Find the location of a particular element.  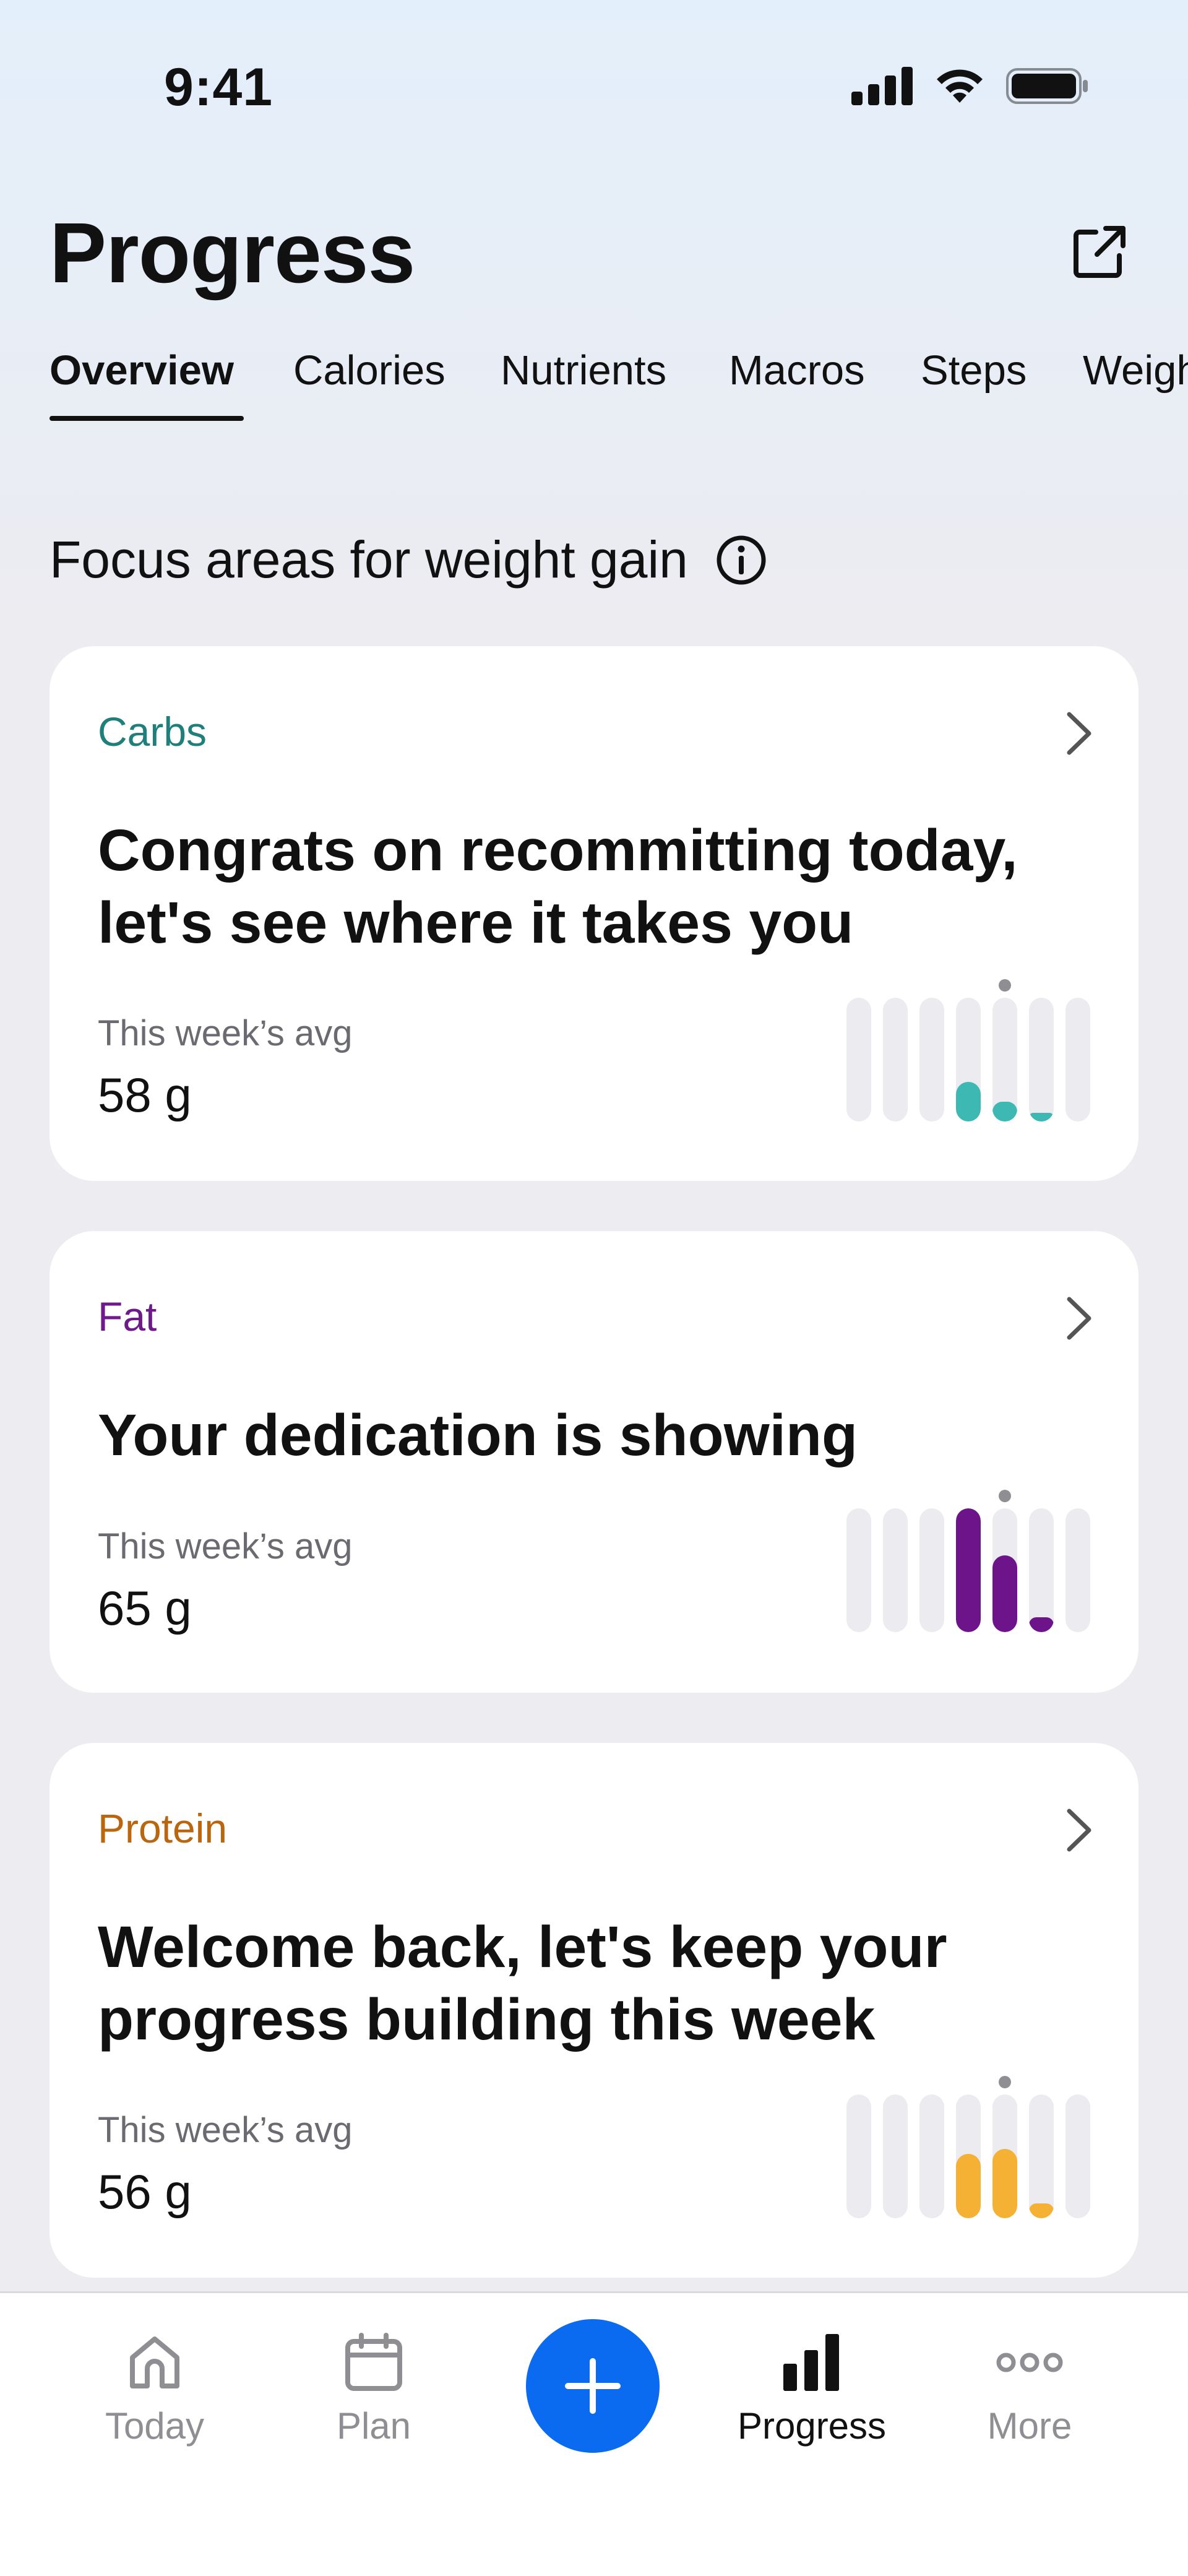

tab-overview: Overview is located at coordinates (142, 370).